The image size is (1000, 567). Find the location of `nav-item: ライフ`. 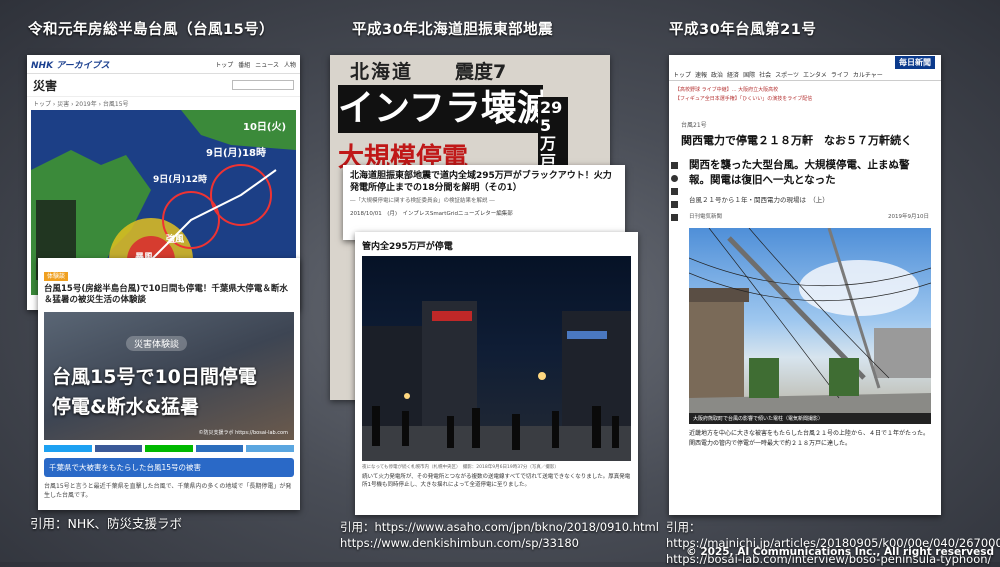

nav-item: ライフ is located at coordinates (840, 74).